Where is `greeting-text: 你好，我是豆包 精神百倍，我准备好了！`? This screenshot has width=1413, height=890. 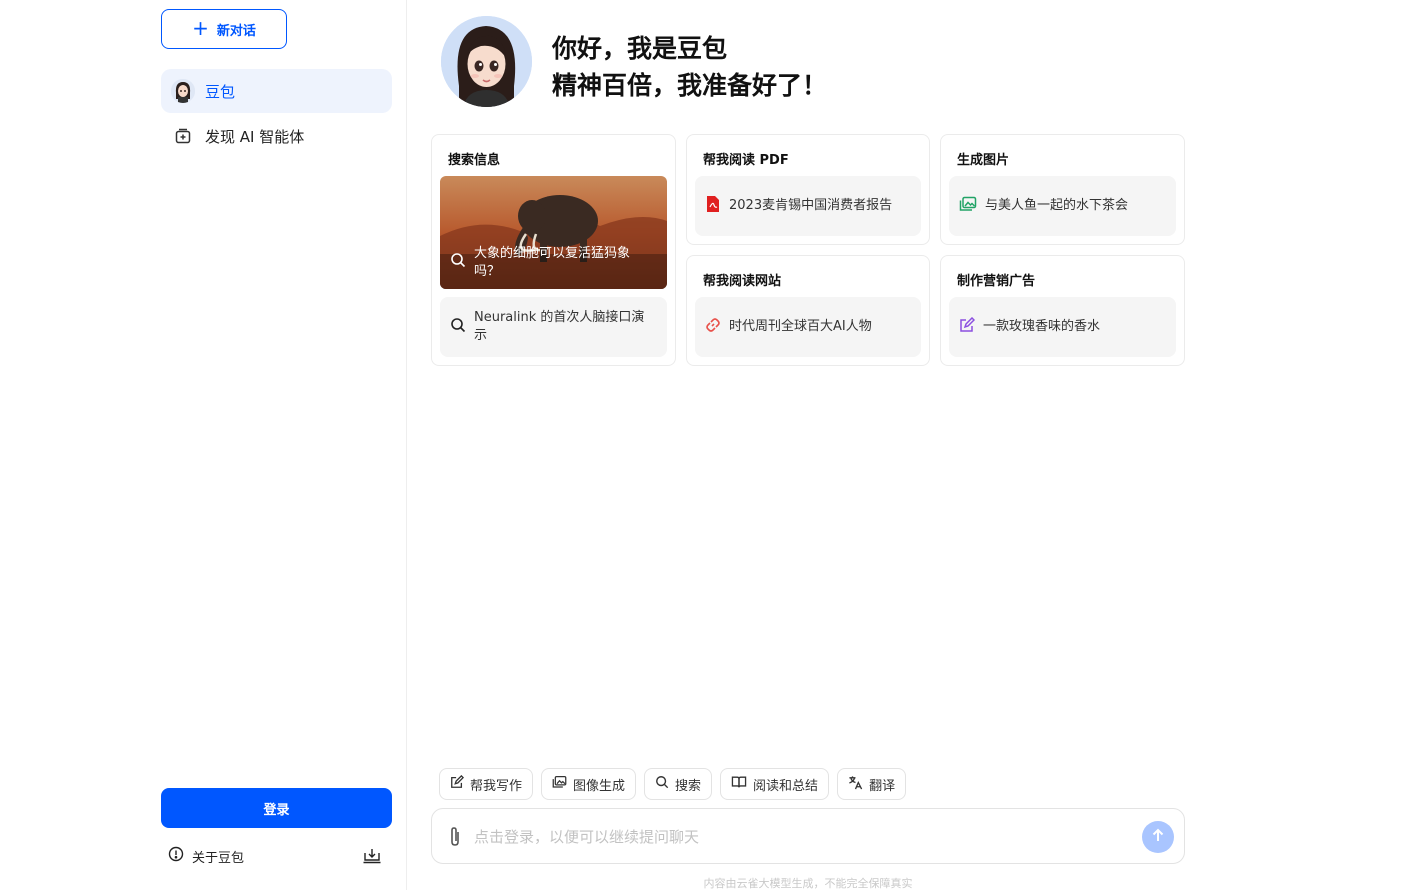
greeting-text: 你好，我是豆包 精神百倍，我准备好了！ is located at coordinates (689, 67).